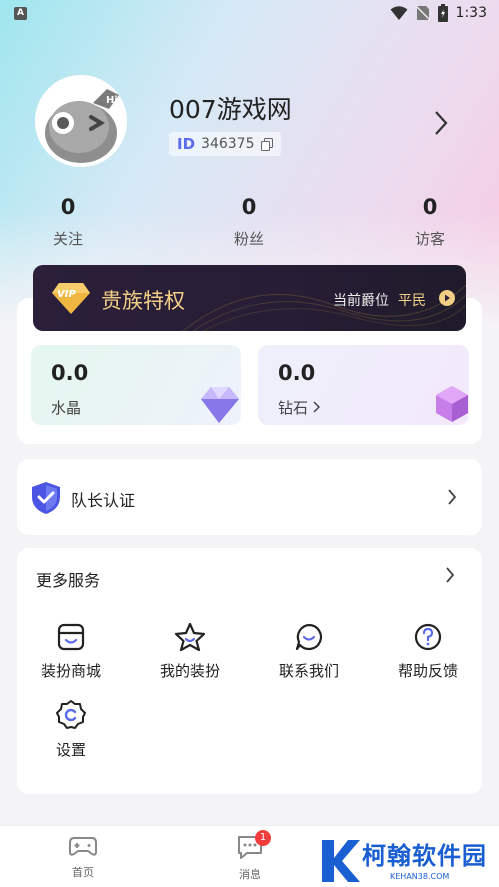  What do you see at coordinates (429, 239) in the screenshot?
I see `stat-visitors-label: 访客` at bounding box center [429, 239].